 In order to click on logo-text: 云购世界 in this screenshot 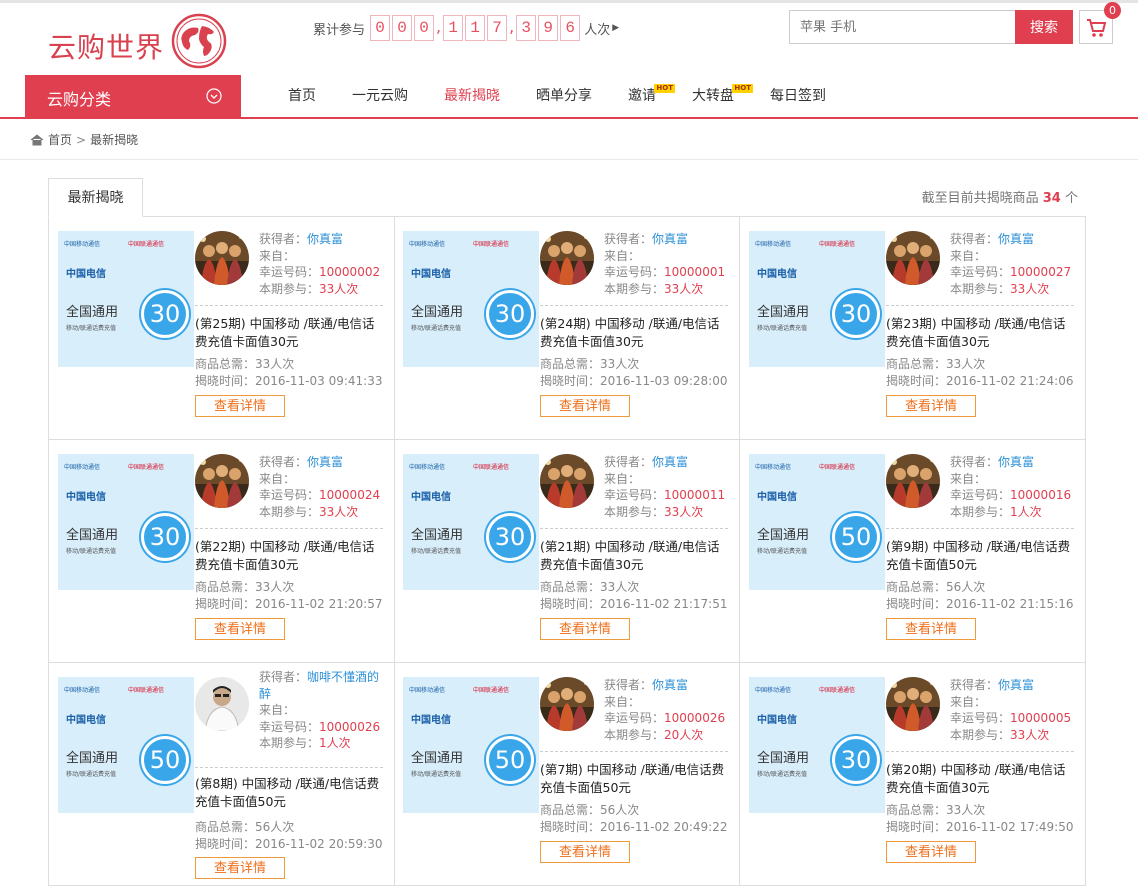, I will do `click(106, 47)`.